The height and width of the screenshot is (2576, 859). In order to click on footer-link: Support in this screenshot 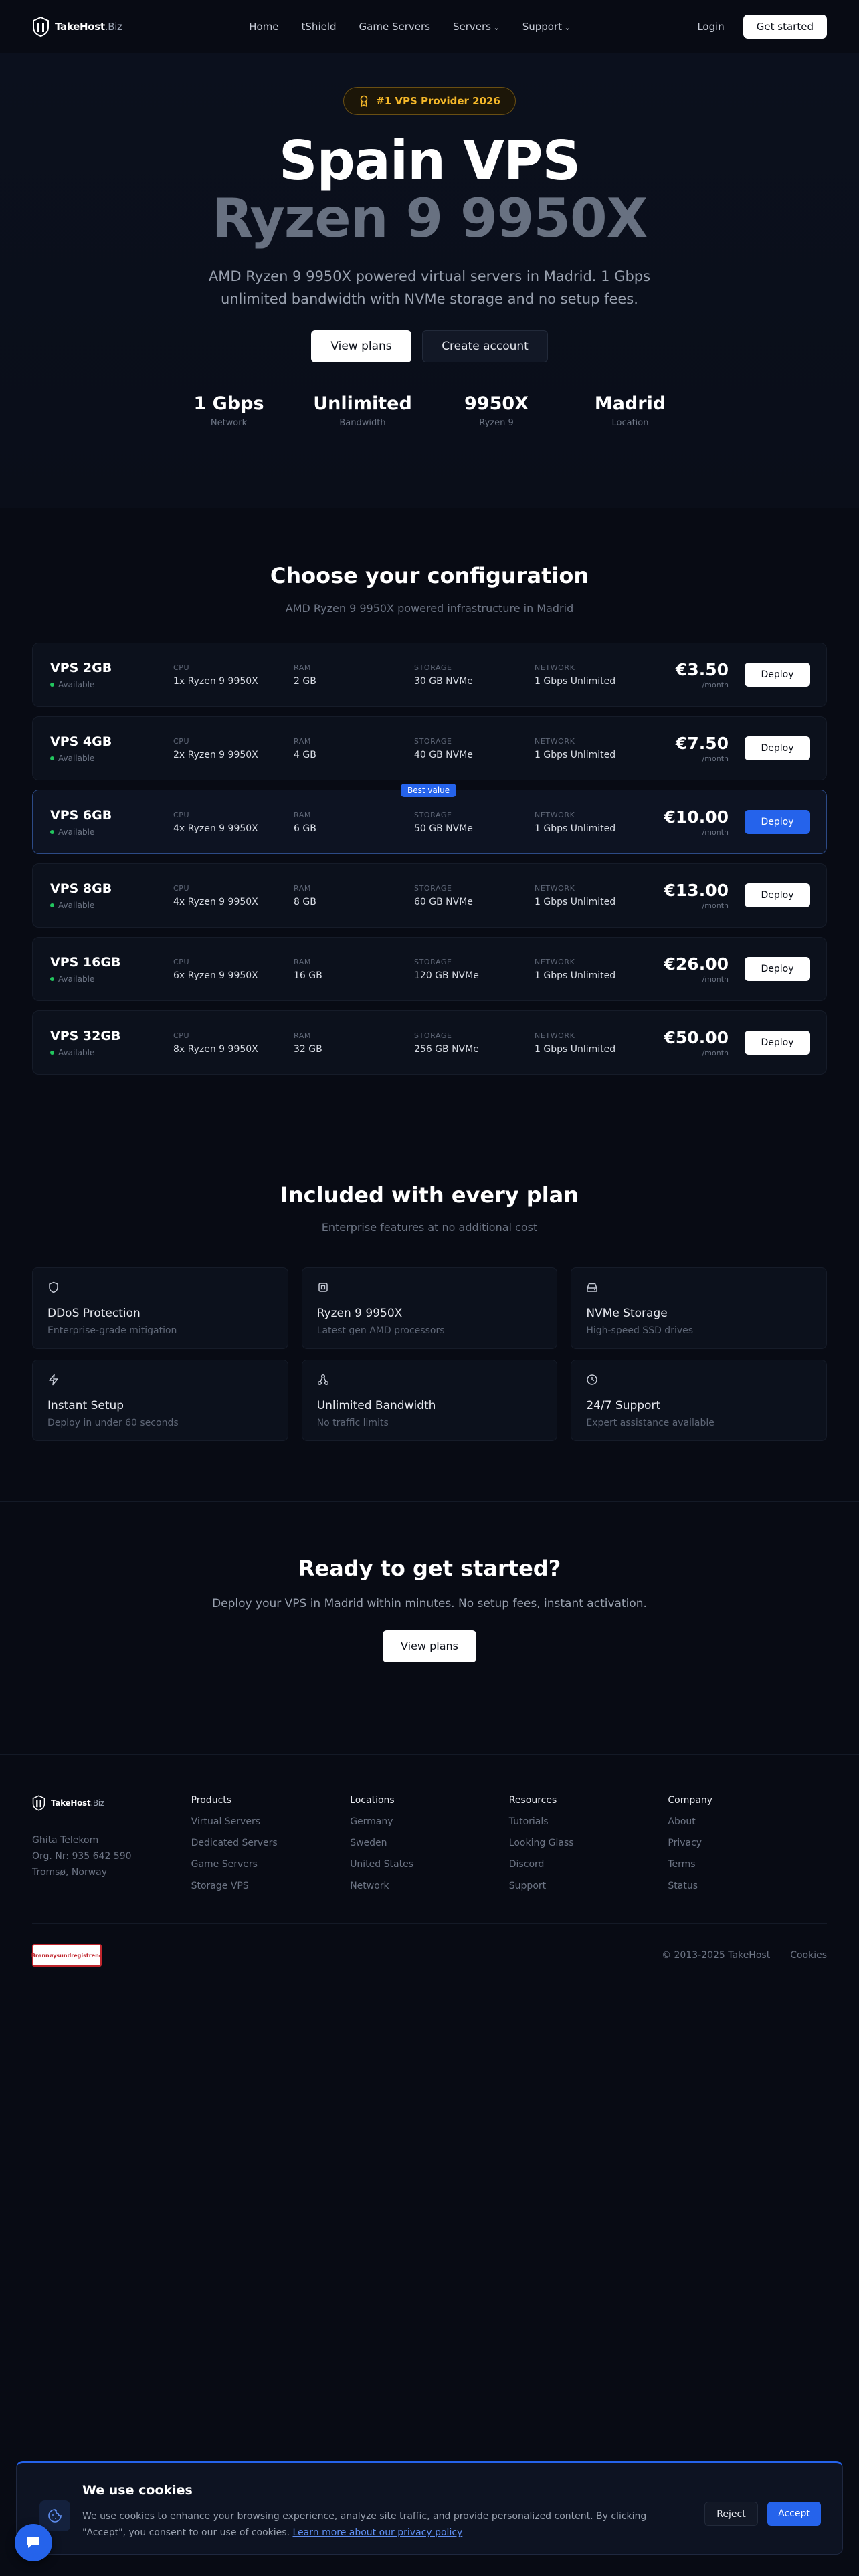, I will do `click(589, 1886)`.